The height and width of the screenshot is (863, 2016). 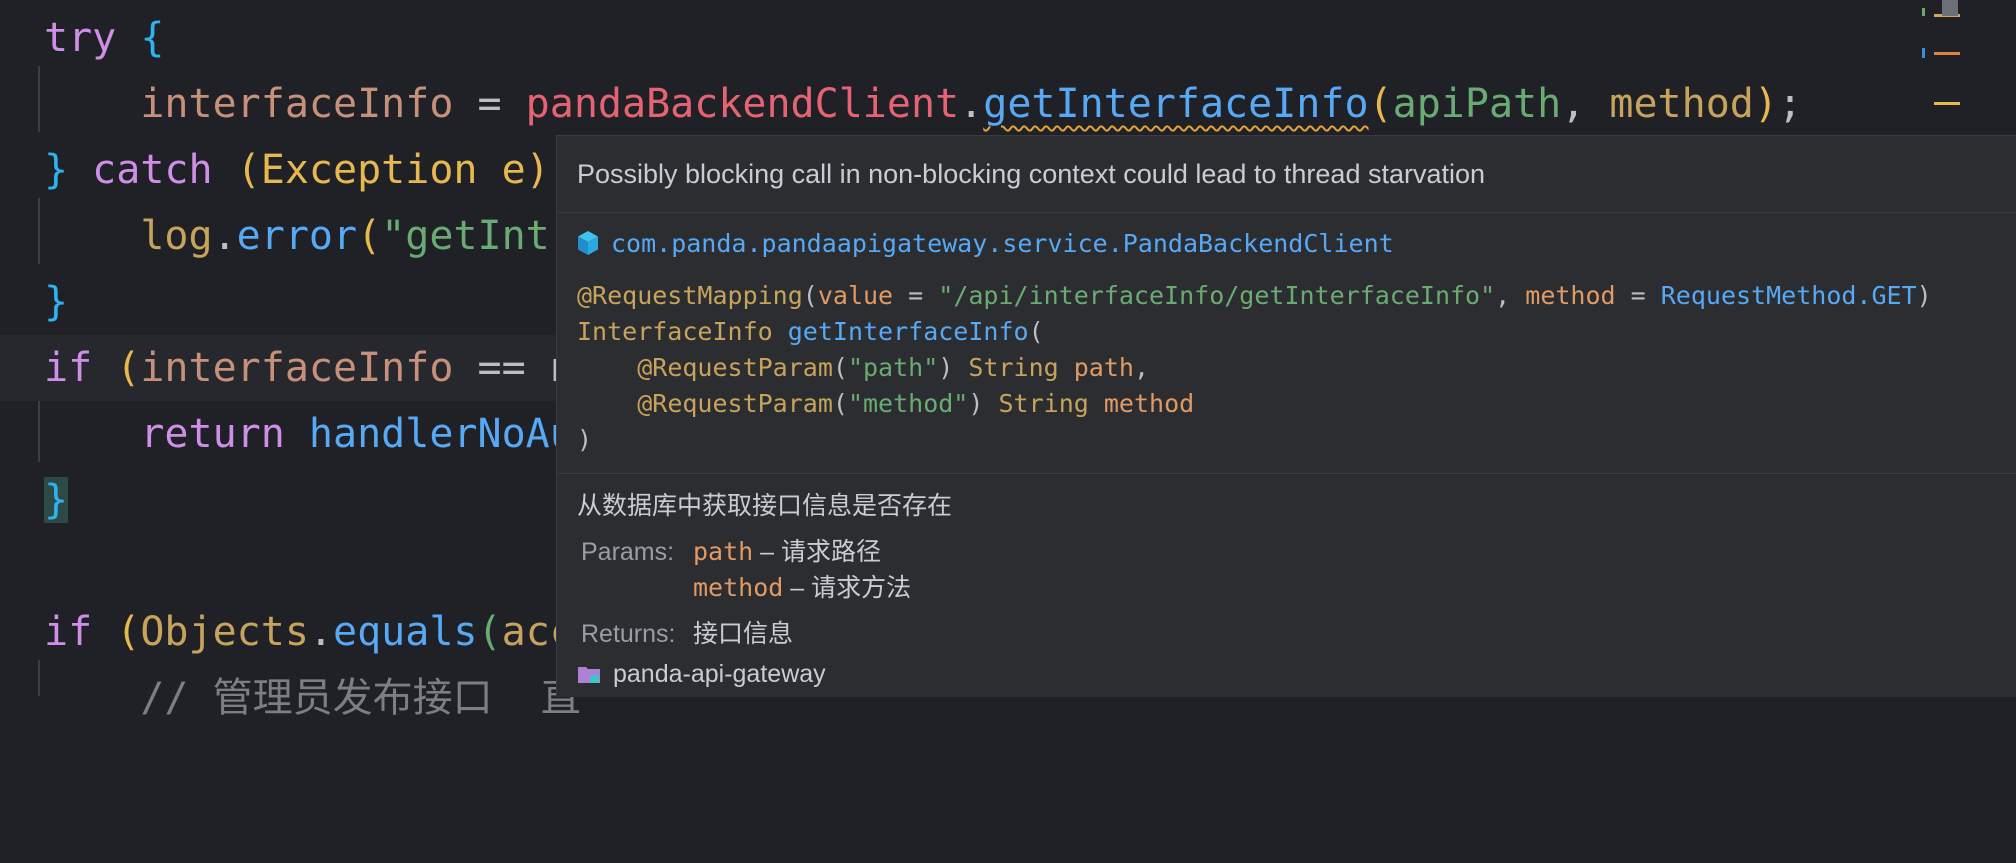 I want to click on method-call: handlerNoAu, so click(x=441, y=434).